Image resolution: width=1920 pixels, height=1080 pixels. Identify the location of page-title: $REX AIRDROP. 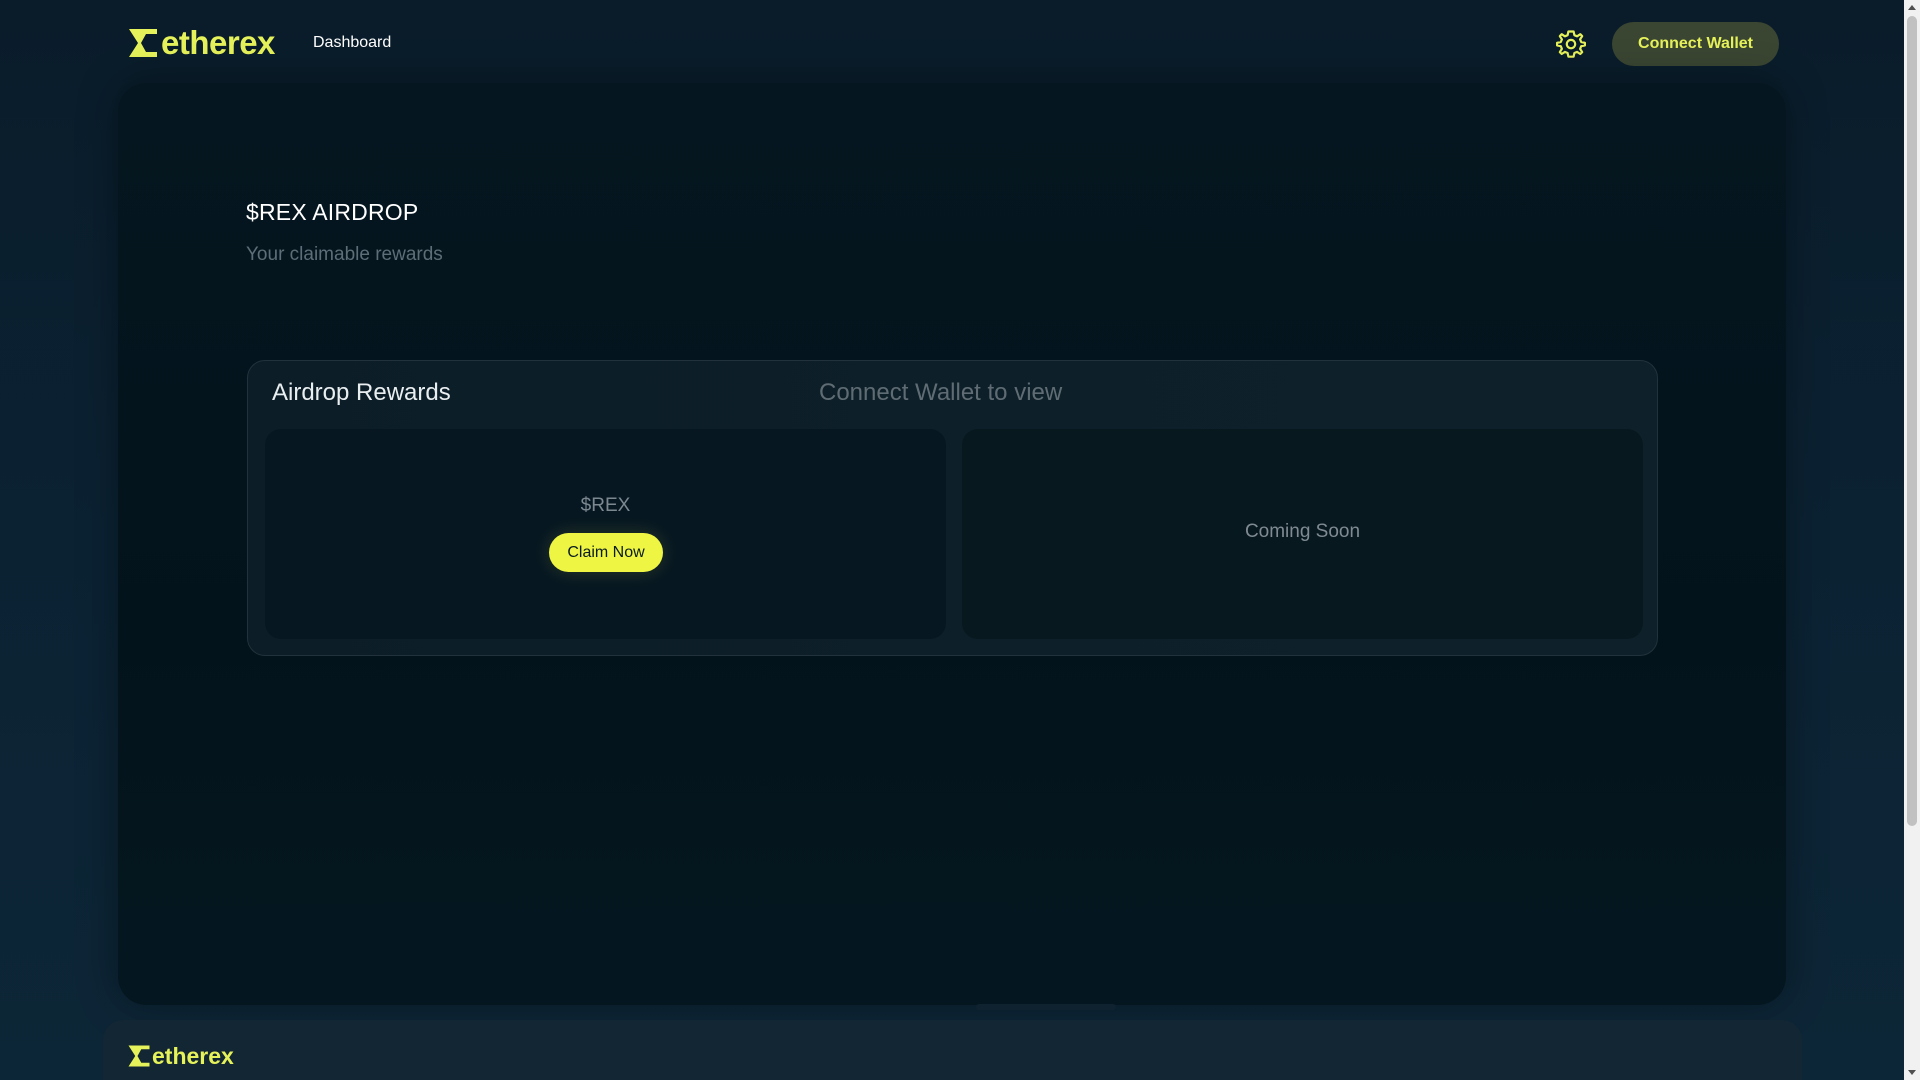
(332, 212).